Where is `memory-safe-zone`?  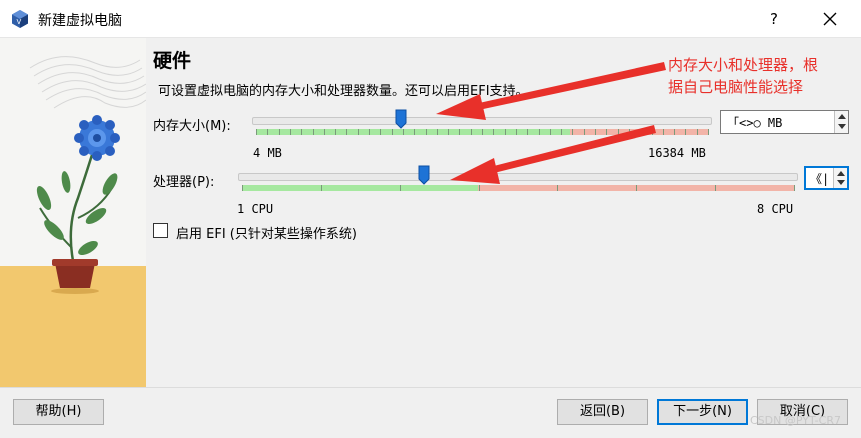 memory-safe-zone is located at coordinates (413, 132).